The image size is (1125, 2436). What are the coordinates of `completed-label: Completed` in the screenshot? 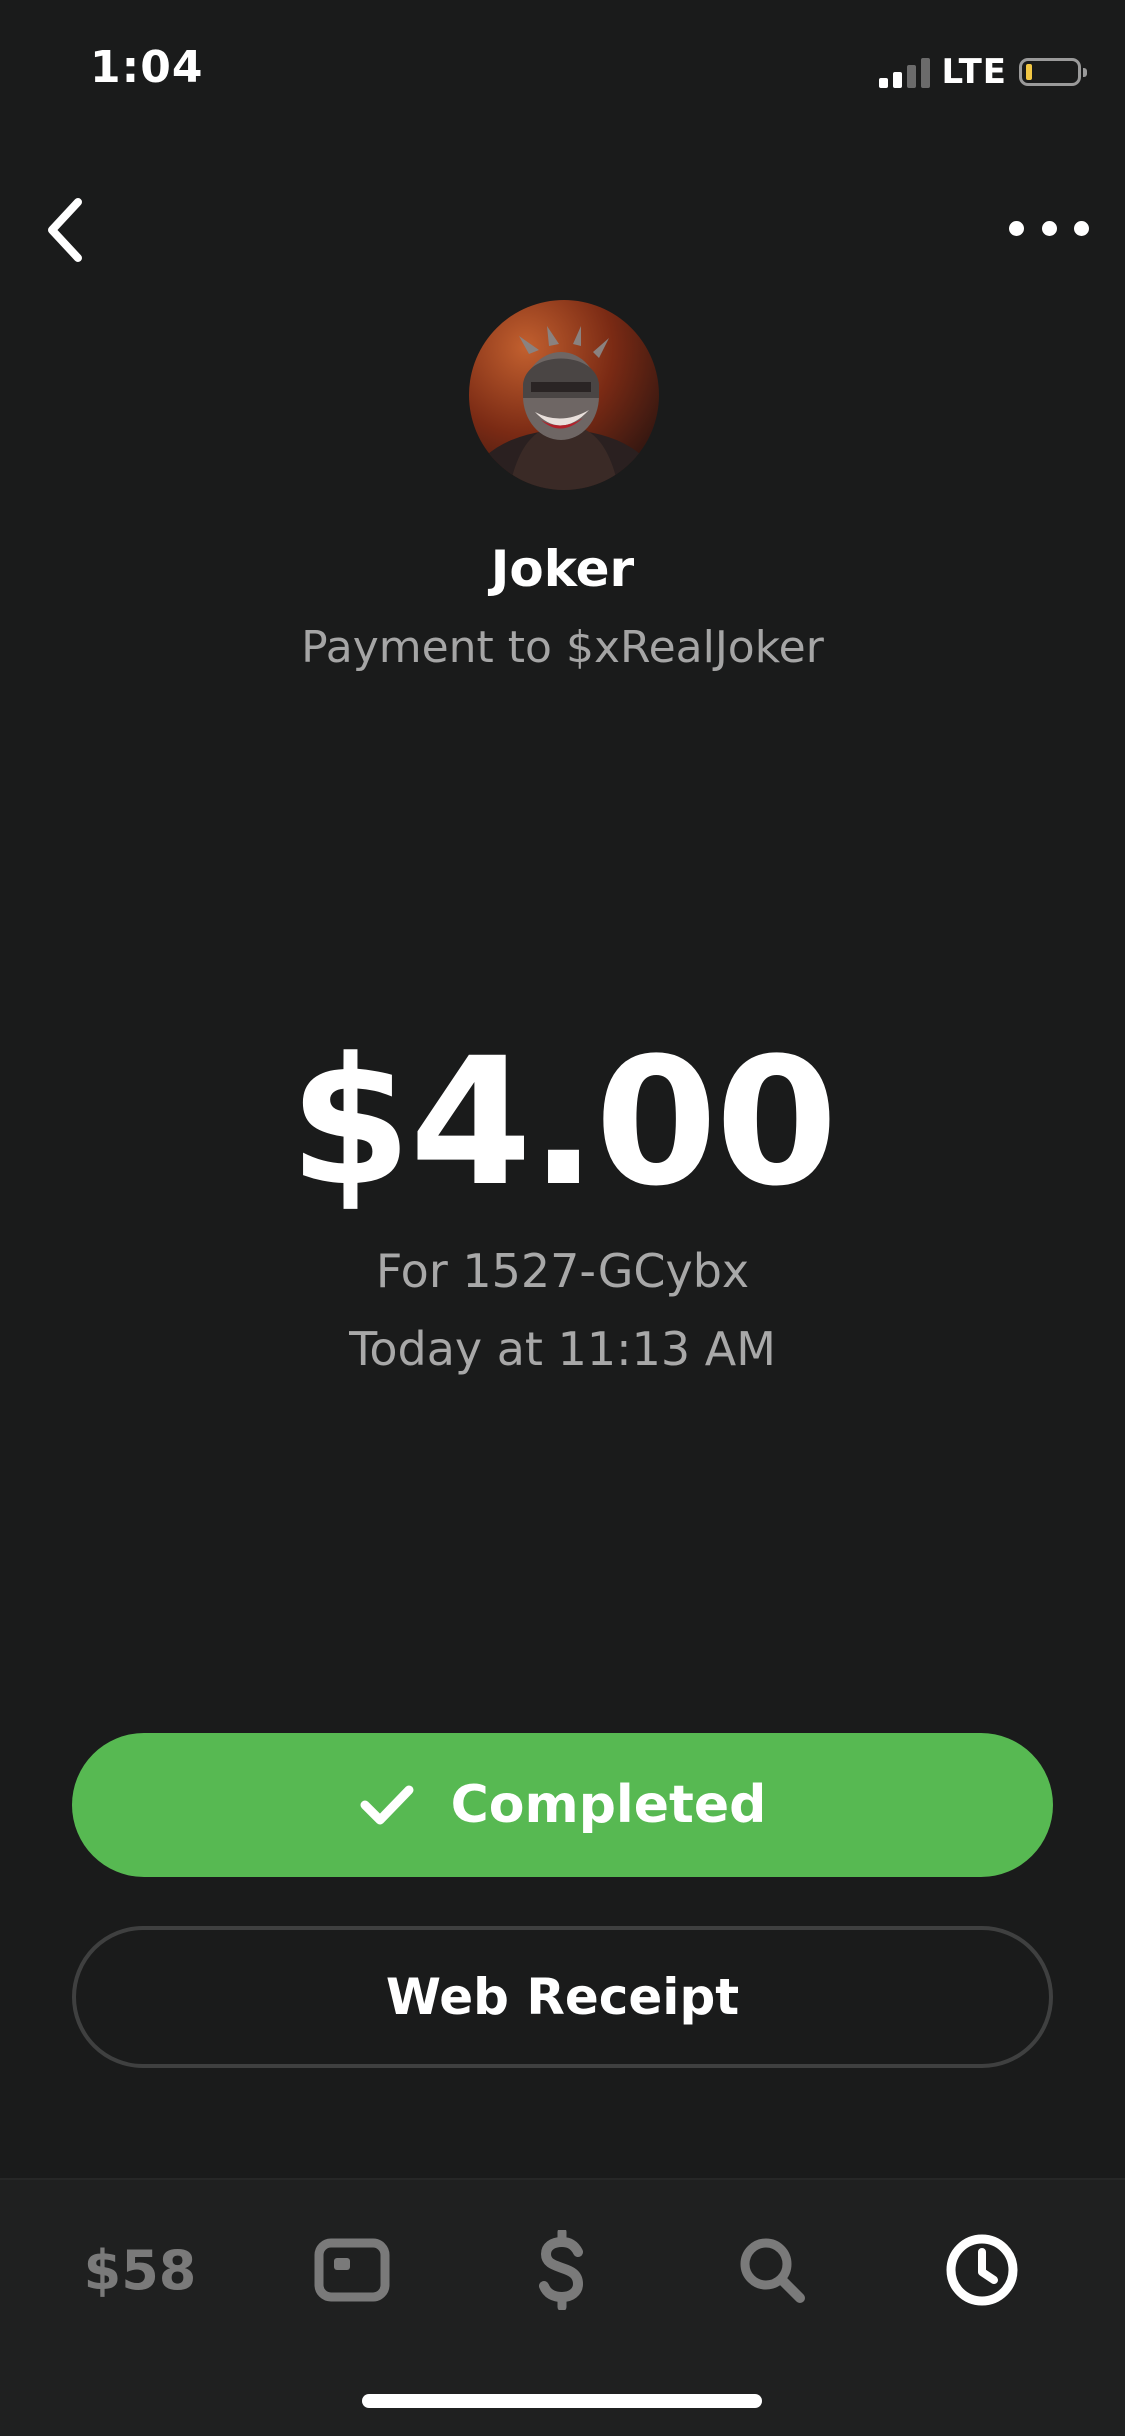 It's located at (608, 1805).